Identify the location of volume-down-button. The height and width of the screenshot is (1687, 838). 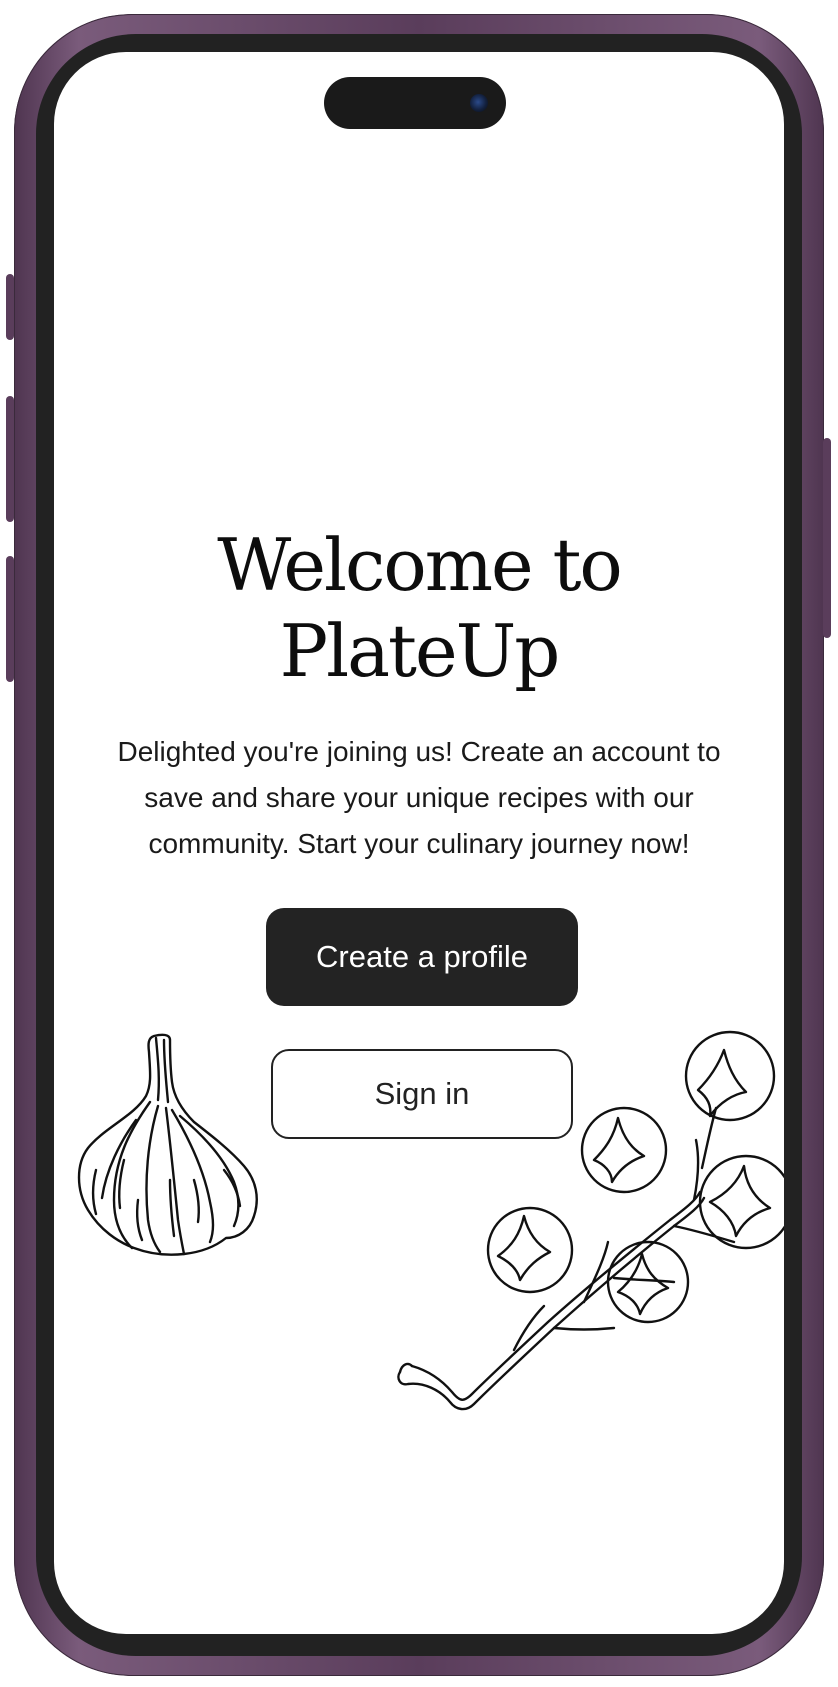
(10, 619).